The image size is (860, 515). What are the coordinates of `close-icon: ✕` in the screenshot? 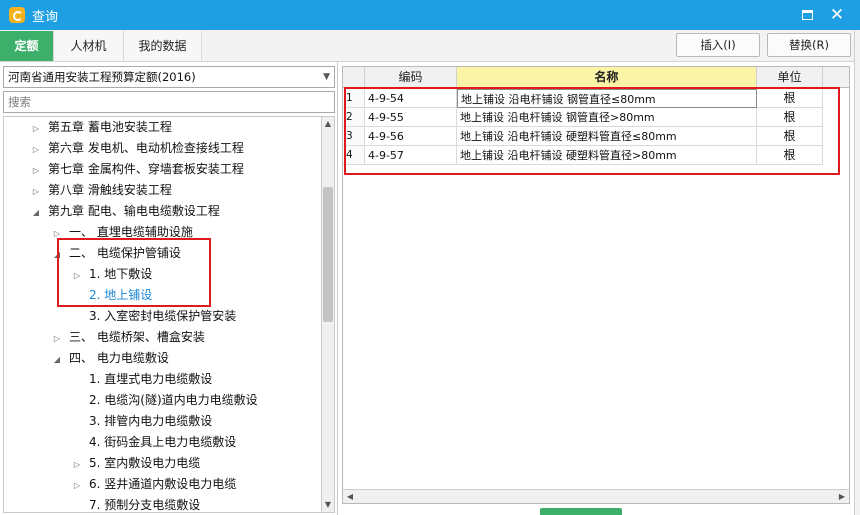 It's located at (837, 15).